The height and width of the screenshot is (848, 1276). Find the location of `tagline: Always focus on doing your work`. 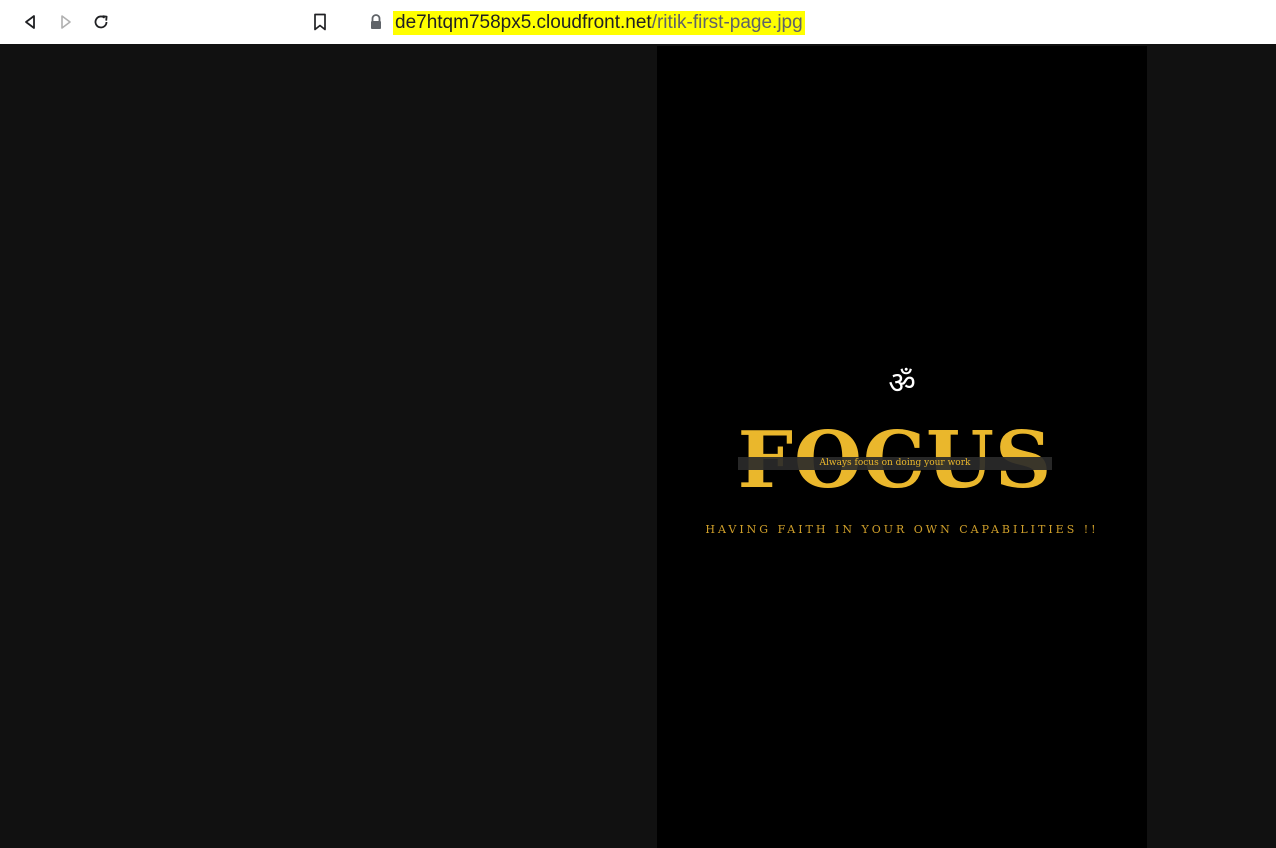

tagline: Always focus on doing your work is located at coordinates (895, 463).